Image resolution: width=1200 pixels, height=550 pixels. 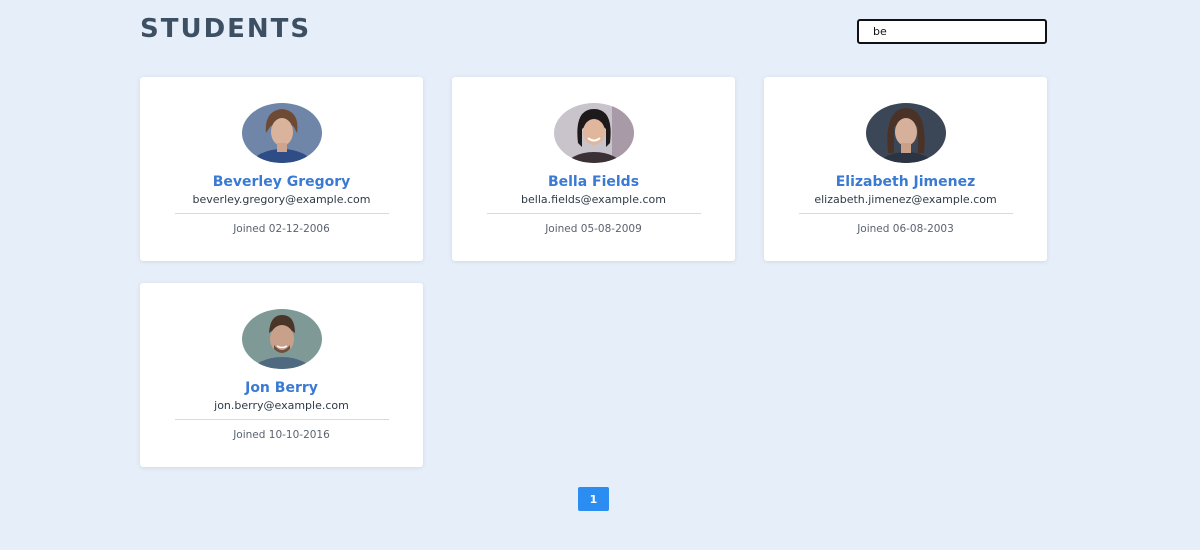 What do you see at coordinates (923, 229) in the screenshot?
I see `joined-value: 06-08-2003` at bounding box center [923, 229].